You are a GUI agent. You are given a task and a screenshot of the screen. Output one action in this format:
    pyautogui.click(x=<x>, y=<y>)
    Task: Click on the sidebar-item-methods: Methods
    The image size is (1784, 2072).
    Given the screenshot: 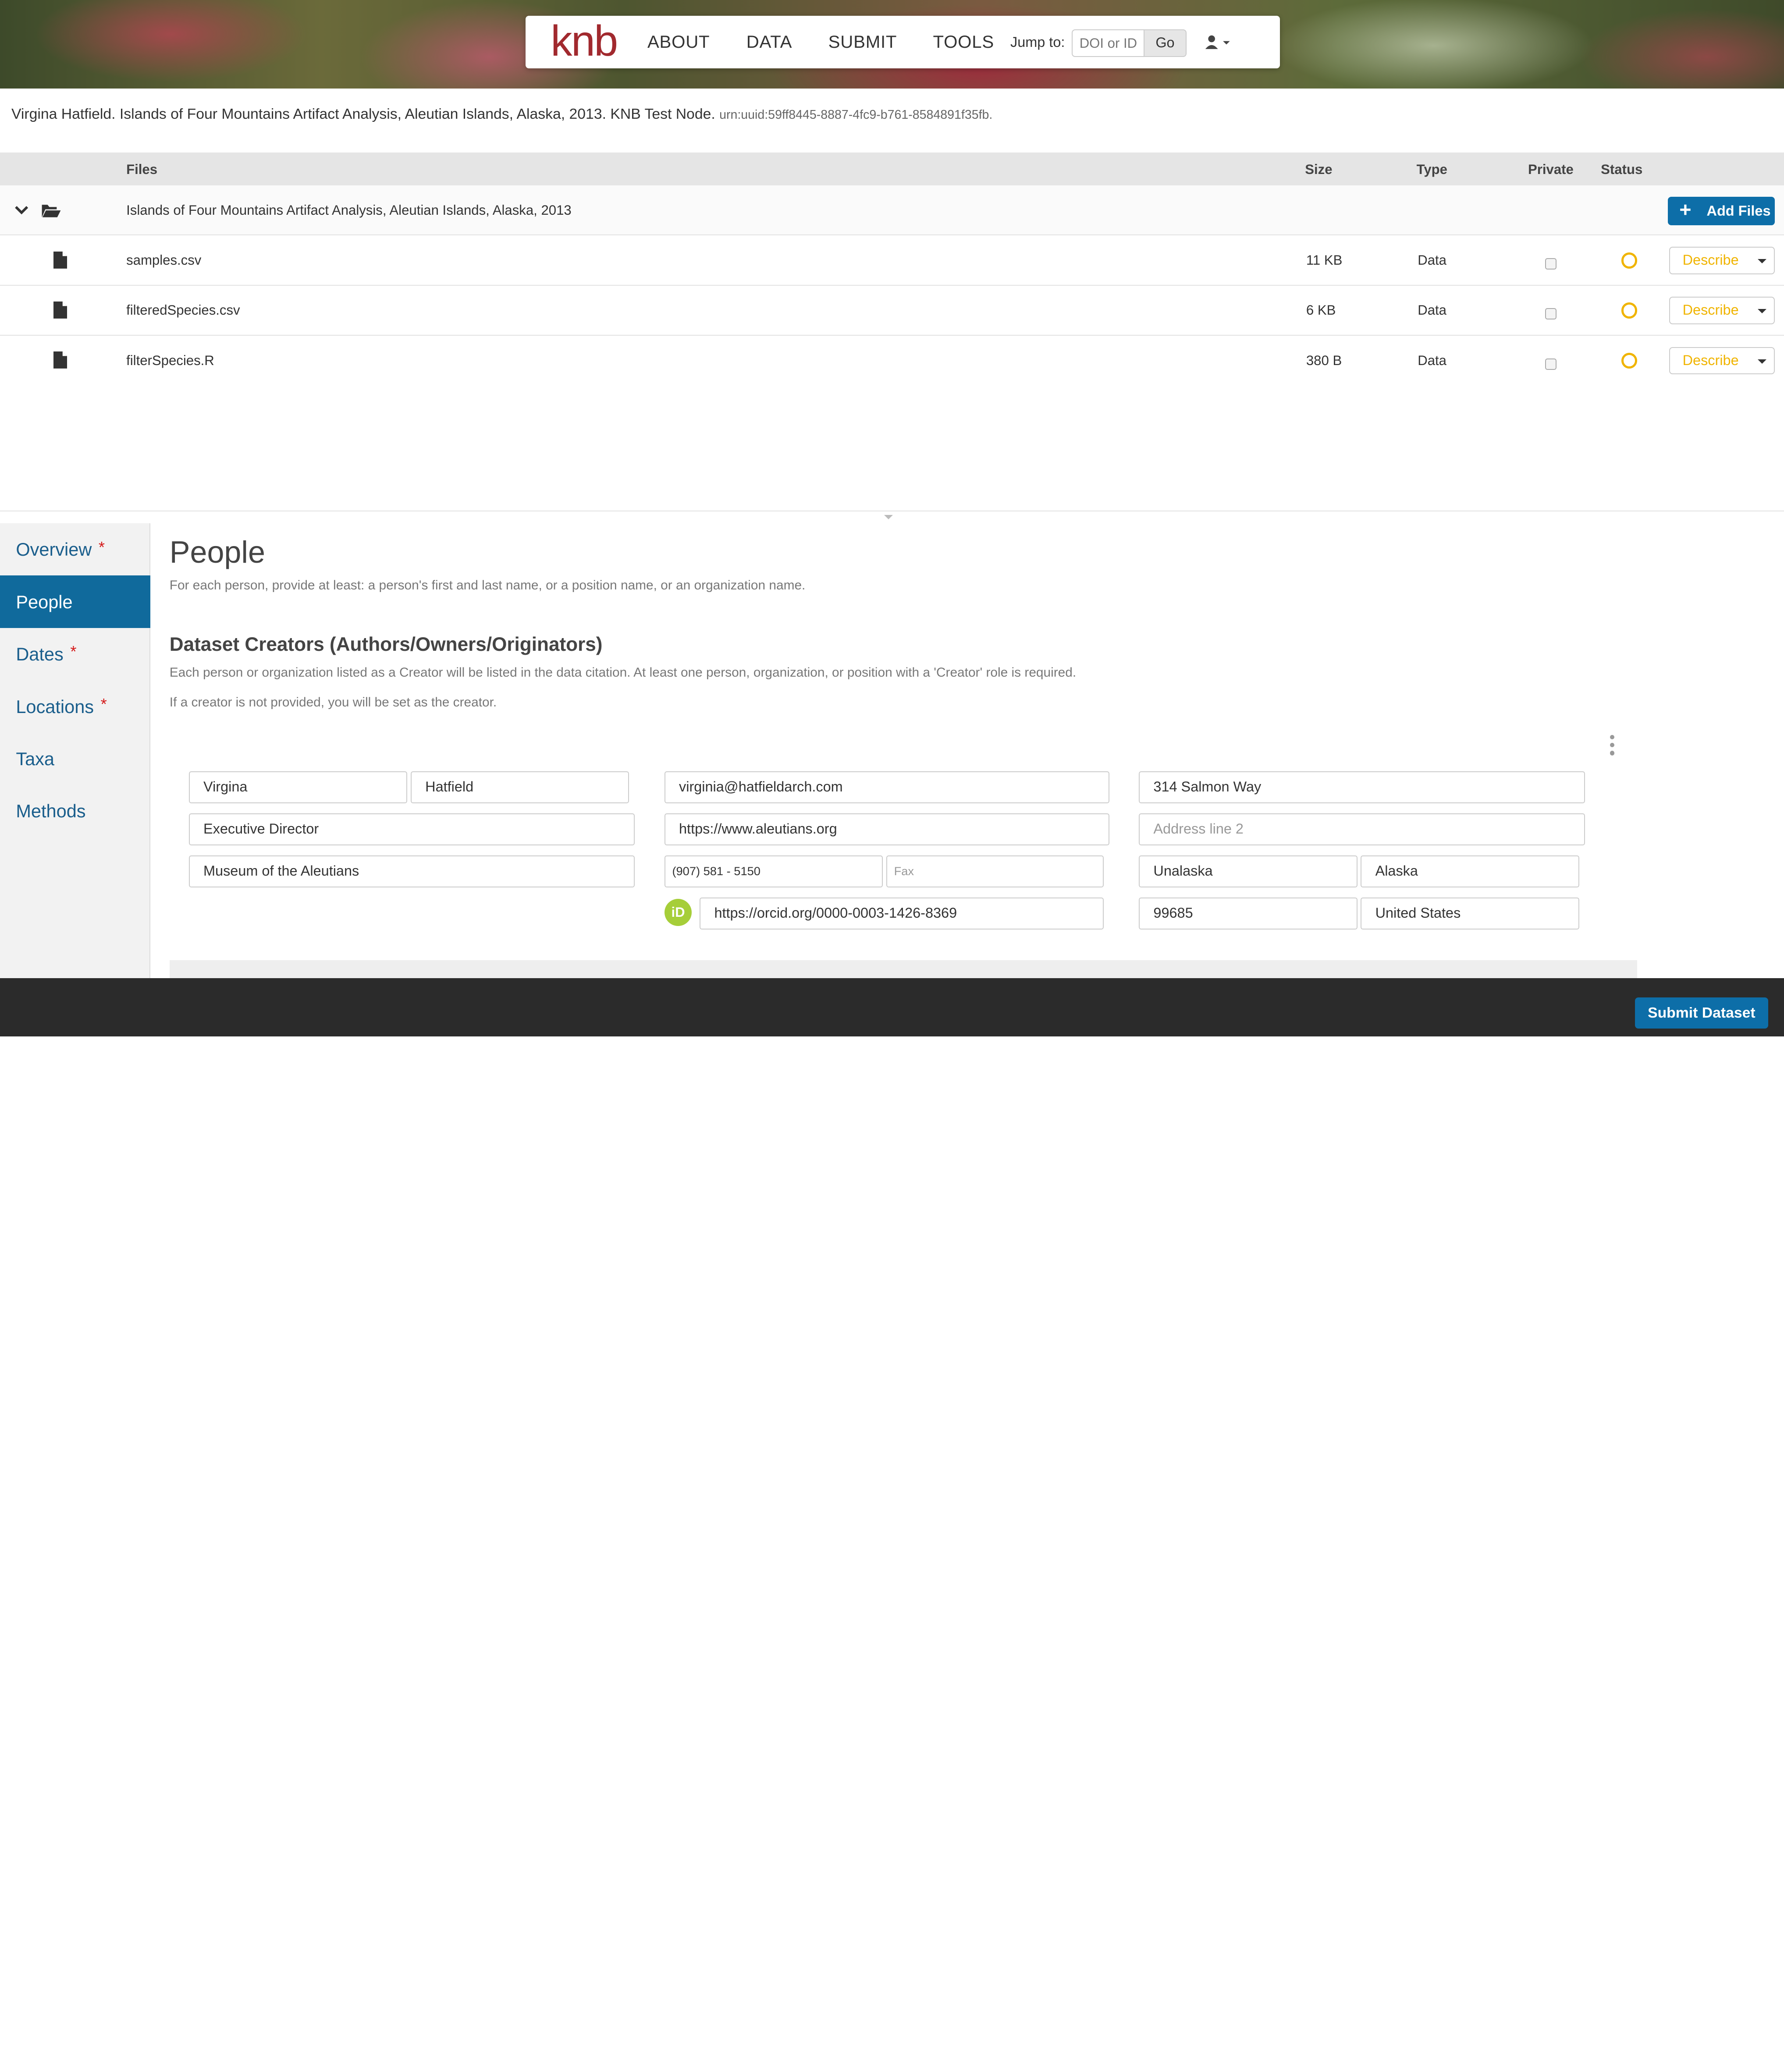 What is the action you would take?
    pyautogui.click(x=75, y=811)
    